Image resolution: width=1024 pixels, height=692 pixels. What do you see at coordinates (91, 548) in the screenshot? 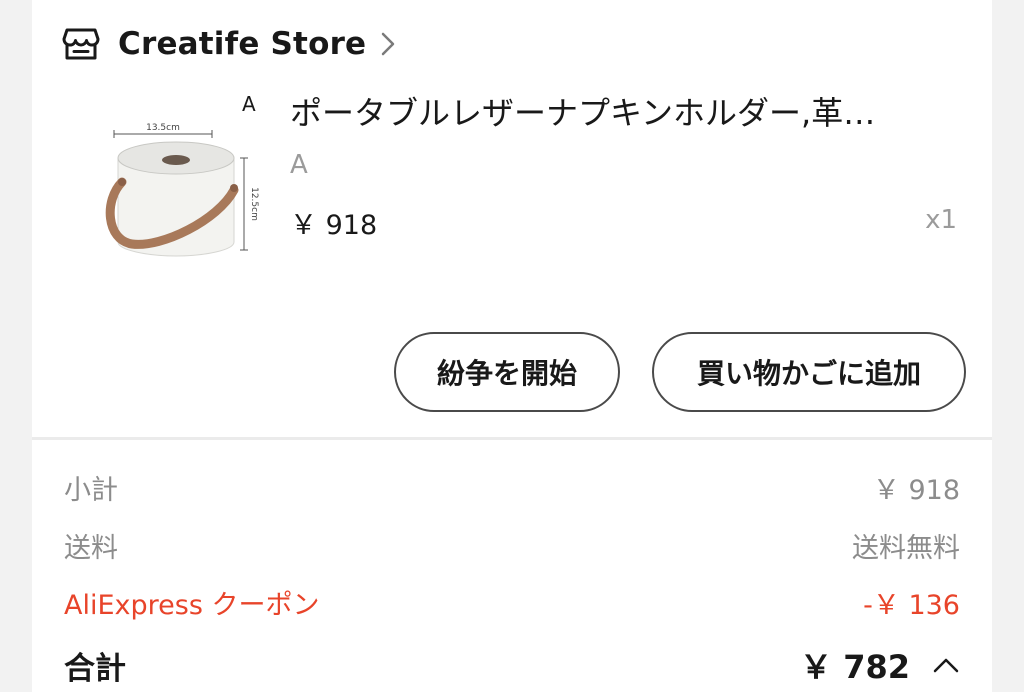
I see `shipping-label: 送料` at bounding box center [91, 548].